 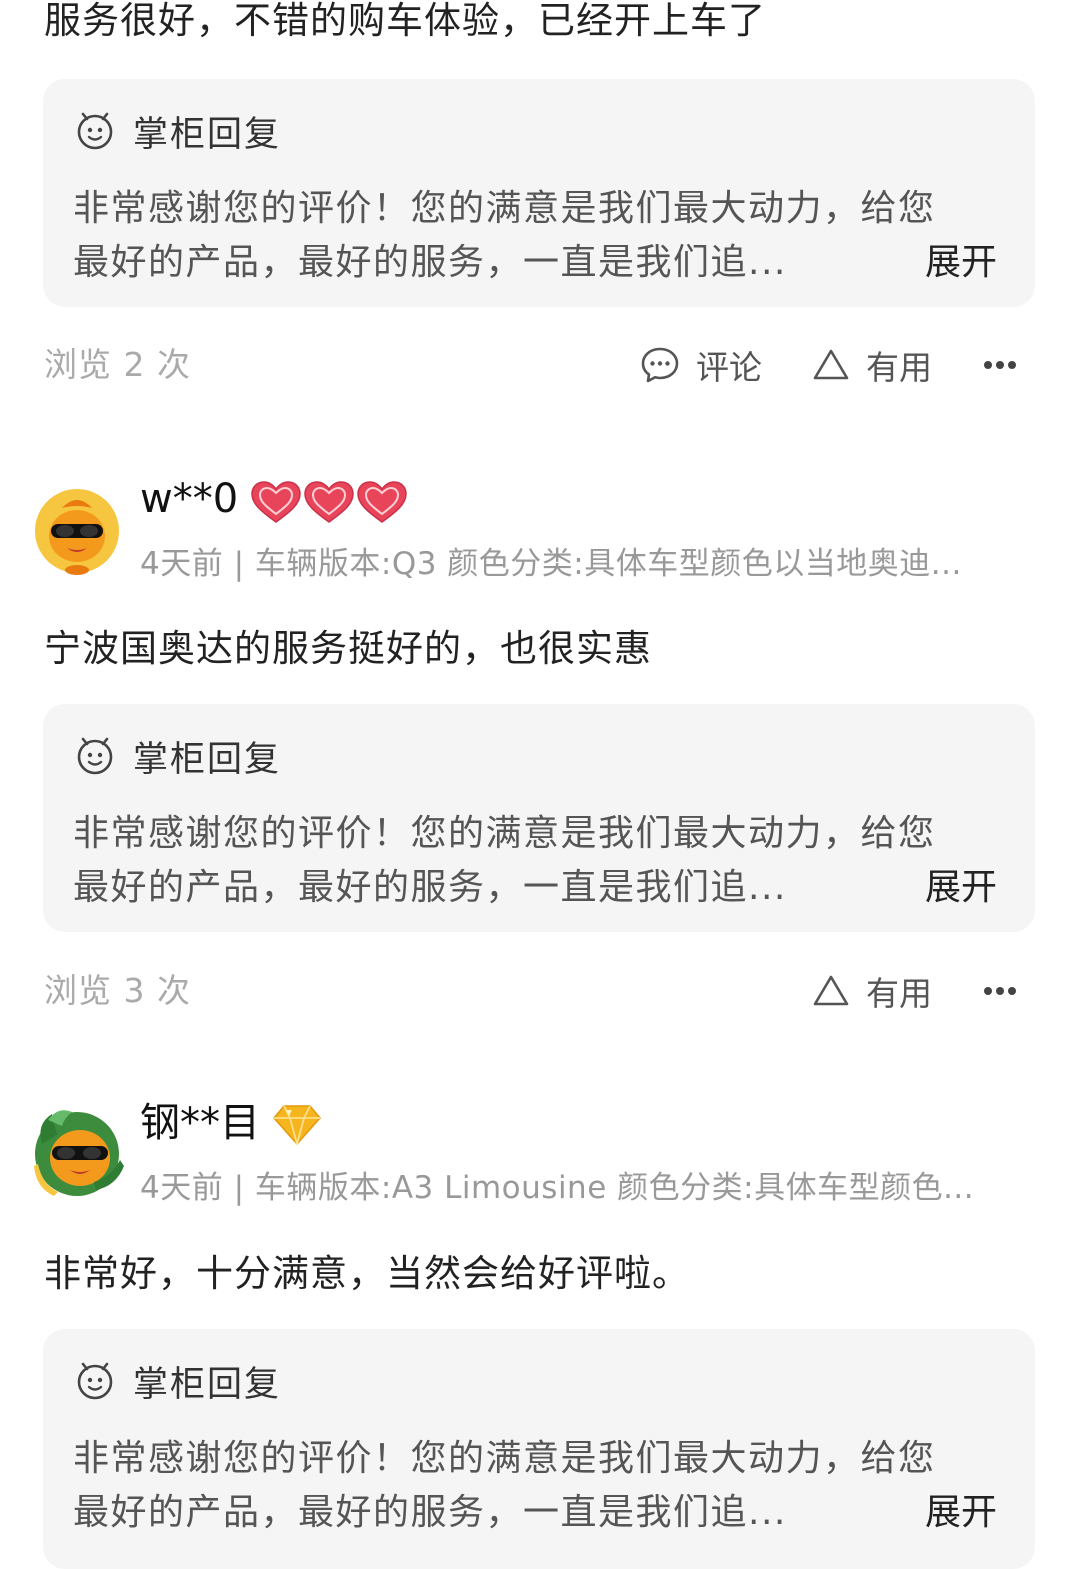 I want to click on comment-button: 评论, so click(x=701, y=365).